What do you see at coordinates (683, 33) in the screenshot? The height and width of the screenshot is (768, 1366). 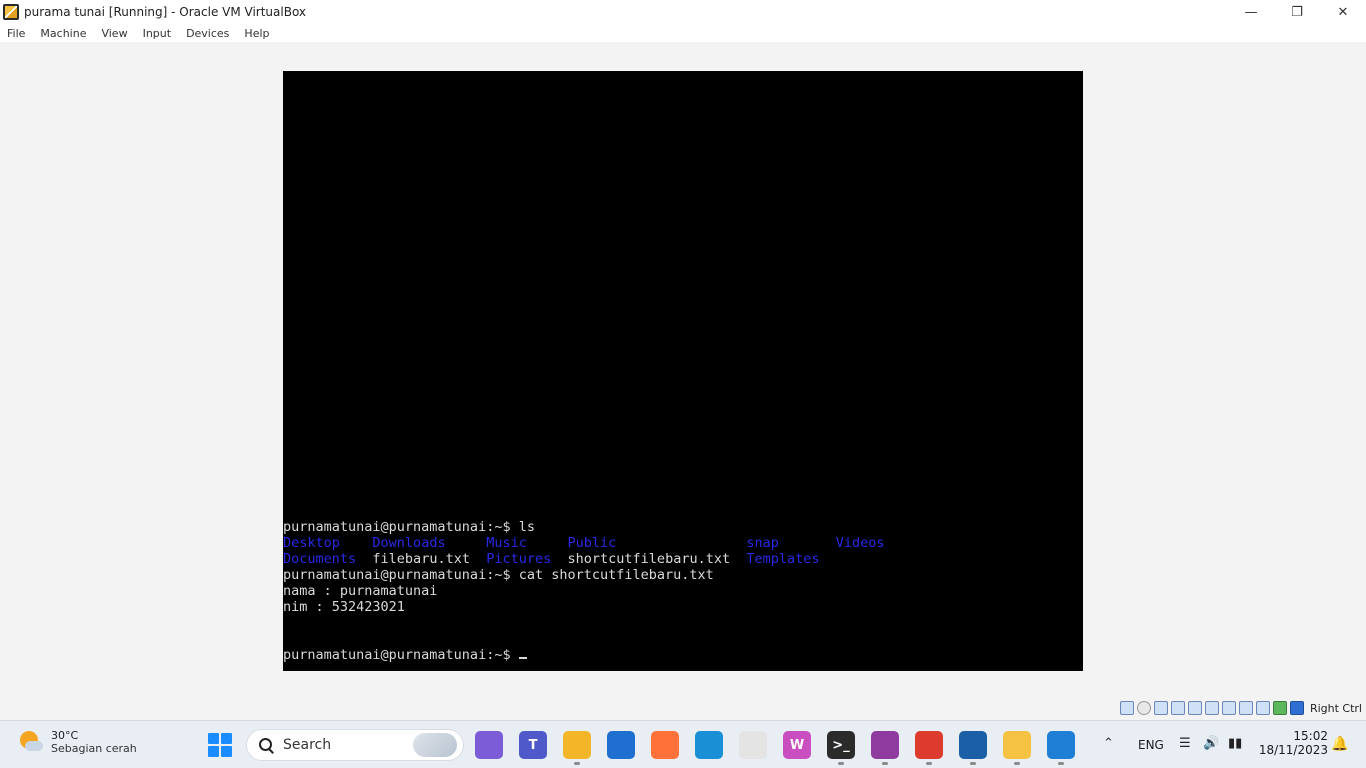 I see `menu-bar: File Machine View Input Devices Help` at bounding box center [683, 33].